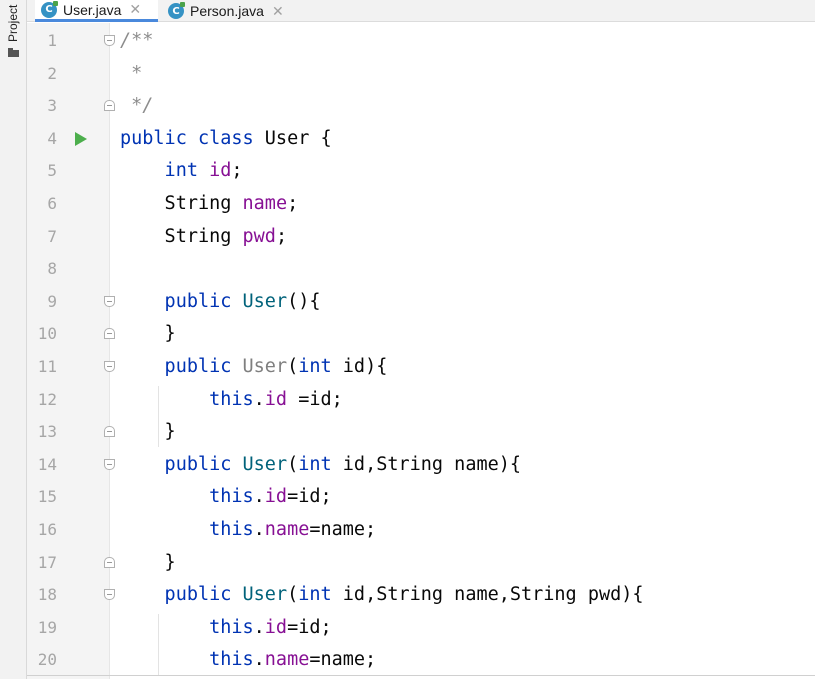  I want to click on code-token: *, so click(131, 73).